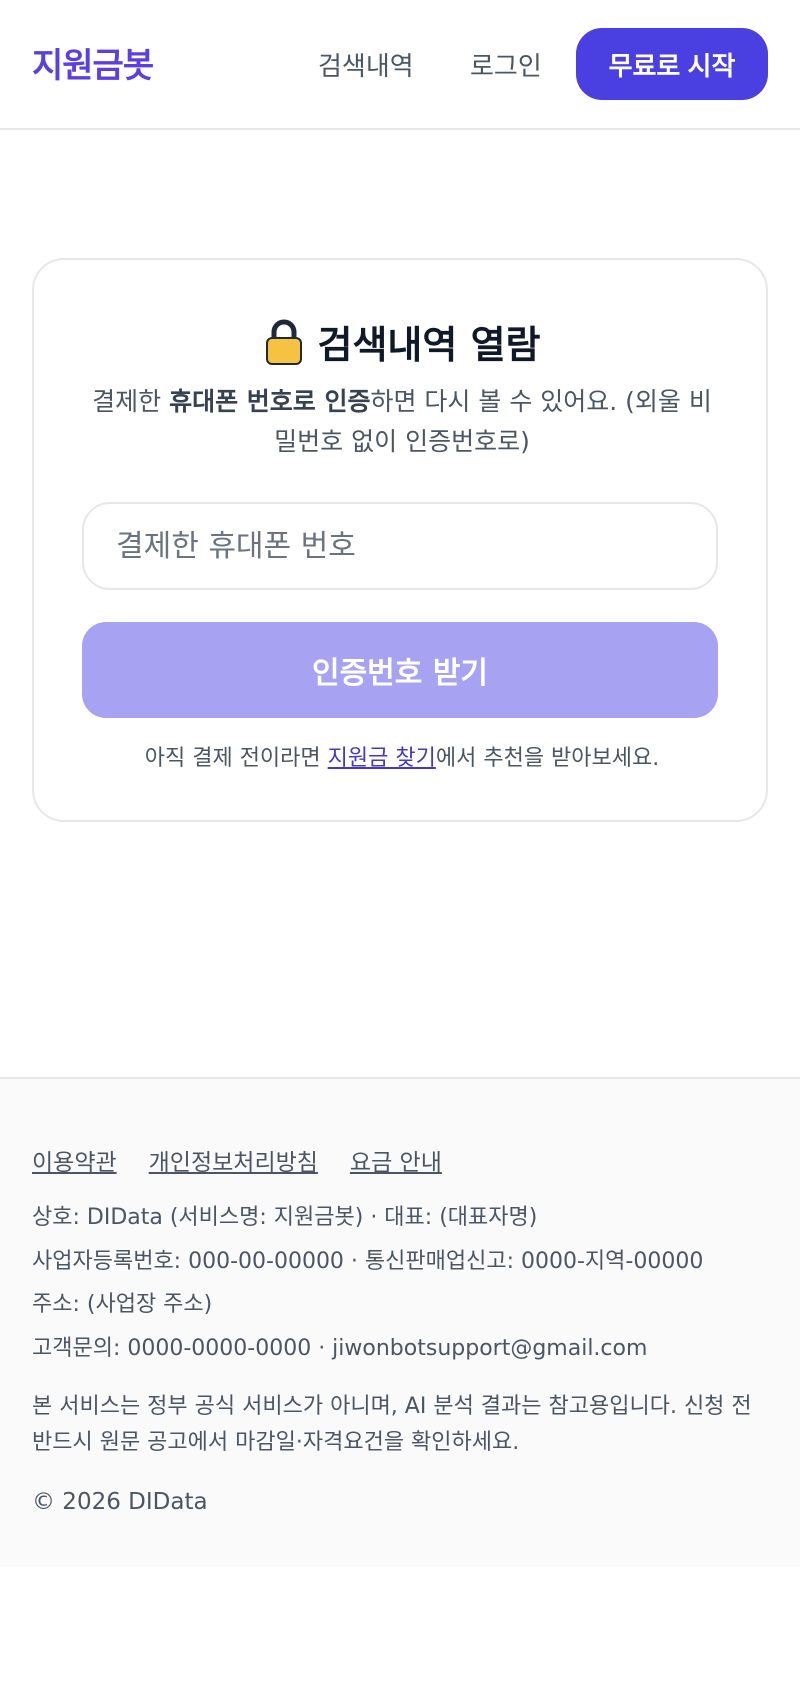  I want to click on request-code-button: 인증번호 받기, so click(400, 670).